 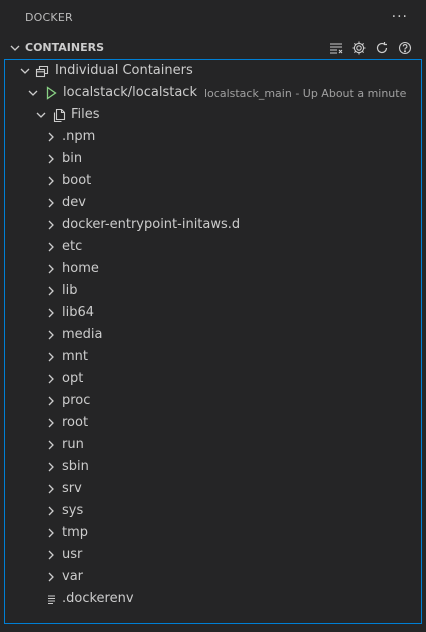 I want to click on tree-item-folder: bin, so click(x=215, y=159).